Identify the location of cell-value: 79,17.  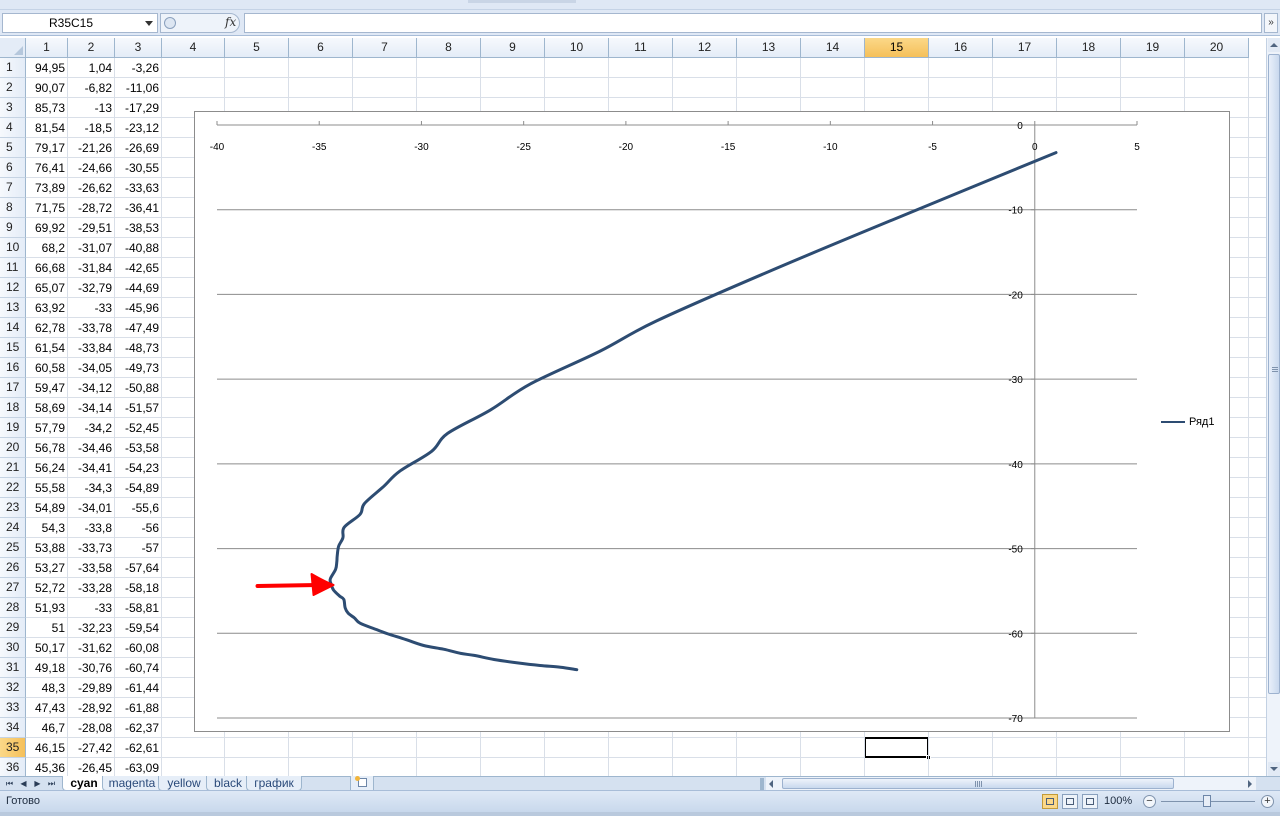
(47, 148).